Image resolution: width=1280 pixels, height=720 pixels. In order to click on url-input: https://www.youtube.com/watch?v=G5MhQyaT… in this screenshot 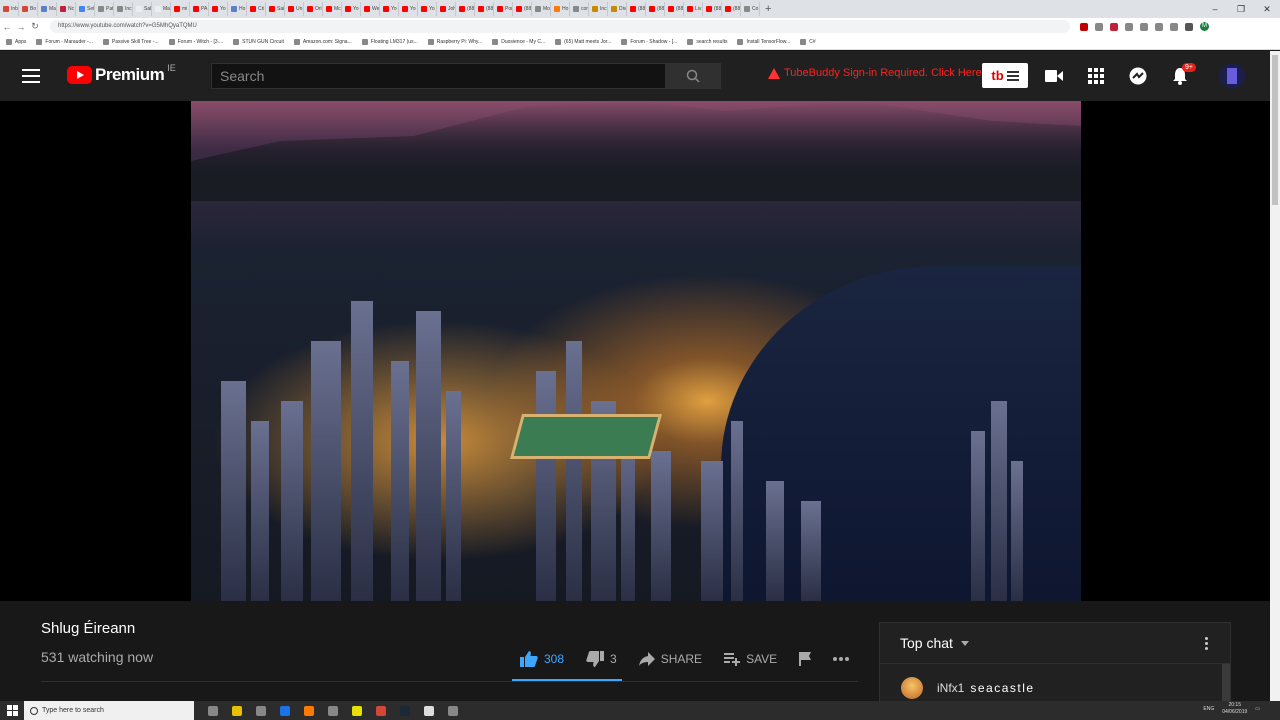, I will do `click(560, 26)`.